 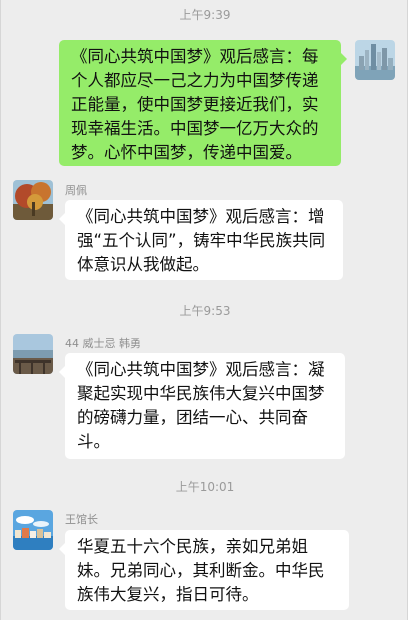 I want to click on sender-name: 周佩, so click(x=76, y=190).